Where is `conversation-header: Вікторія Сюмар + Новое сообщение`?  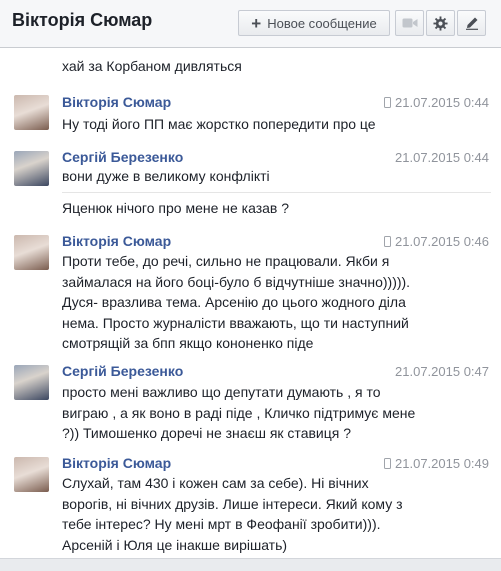 conversation-header: Вікторія Сюмар + Новое сообщение is located at coordinates (250, 24).